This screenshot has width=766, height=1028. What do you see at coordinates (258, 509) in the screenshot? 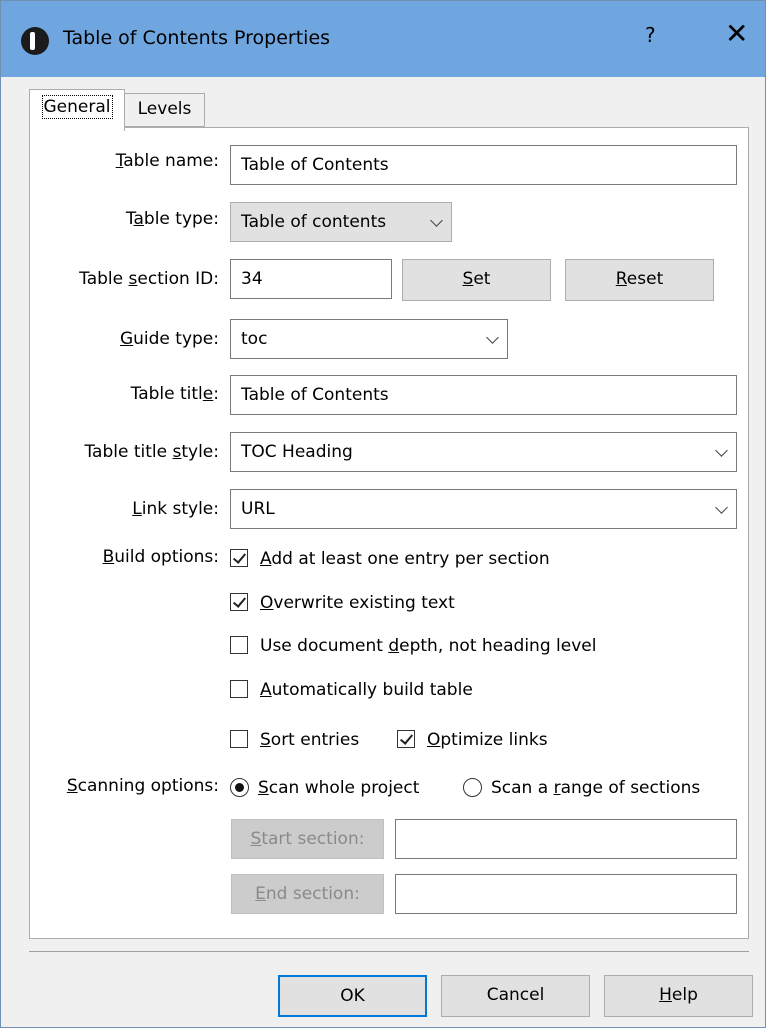
I see `link-style-value: URL` at bounding box center [258, 509].